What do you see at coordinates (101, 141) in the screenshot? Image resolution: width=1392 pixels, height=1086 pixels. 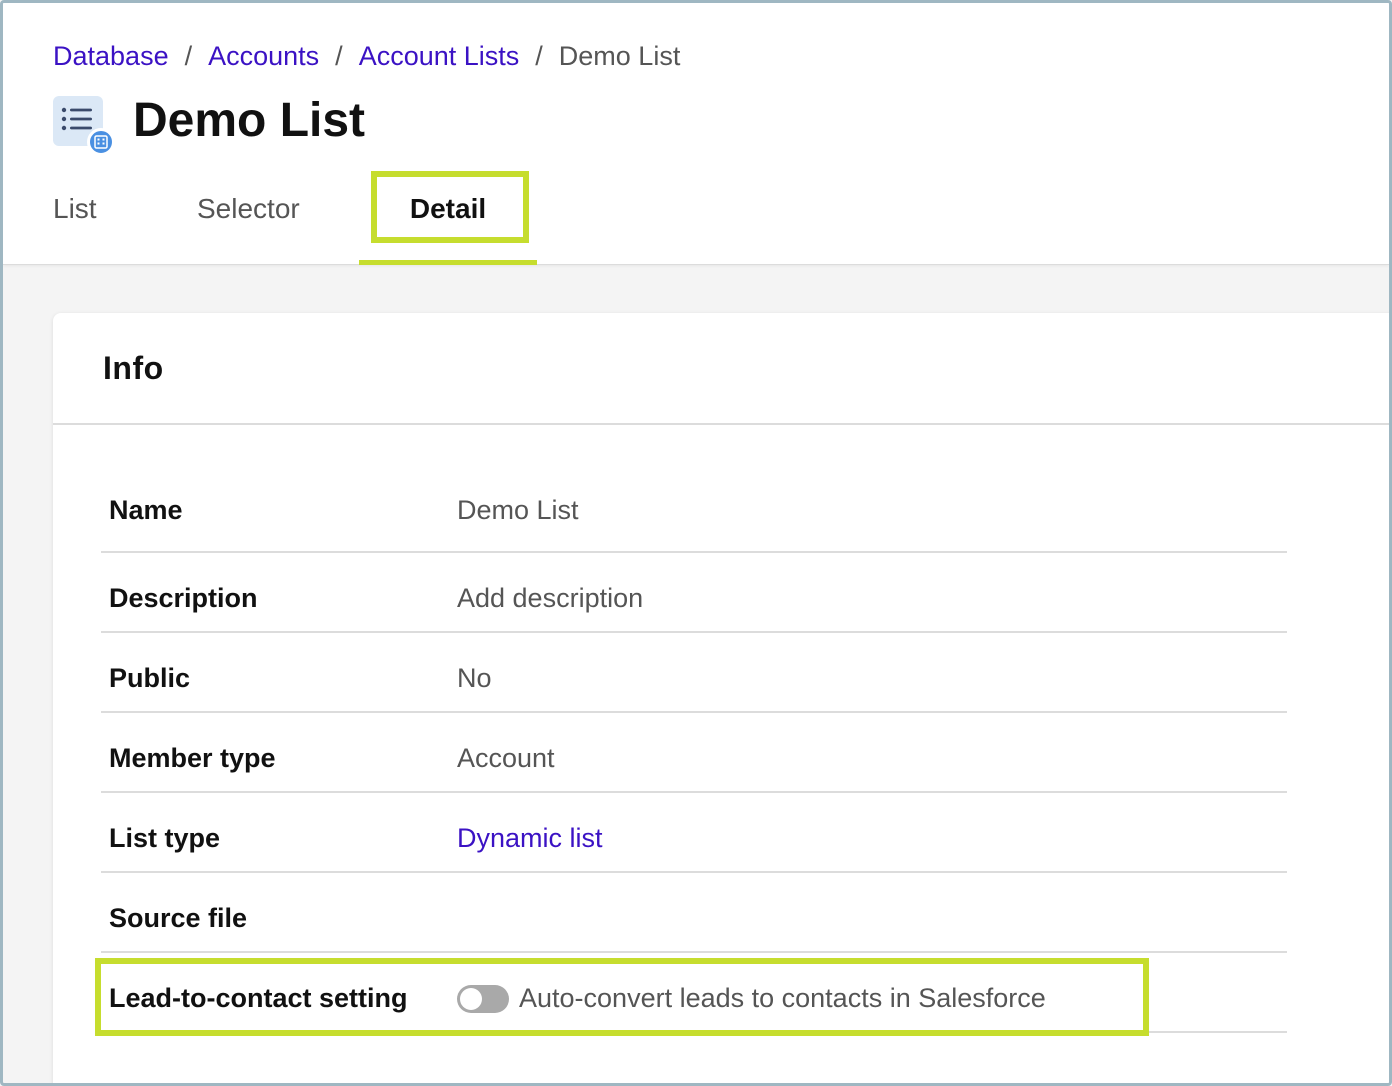 I see `building-icon` at bounding box center [101, 141].